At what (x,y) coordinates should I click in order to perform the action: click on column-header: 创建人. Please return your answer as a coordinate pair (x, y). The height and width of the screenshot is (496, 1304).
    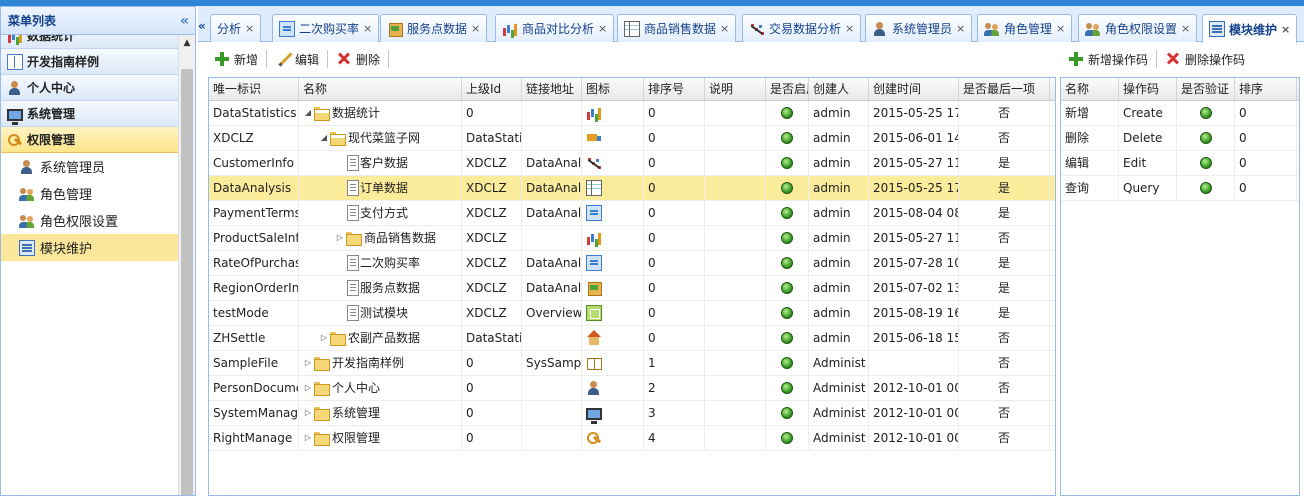
    Looking at the image, I should click on (839, 89).